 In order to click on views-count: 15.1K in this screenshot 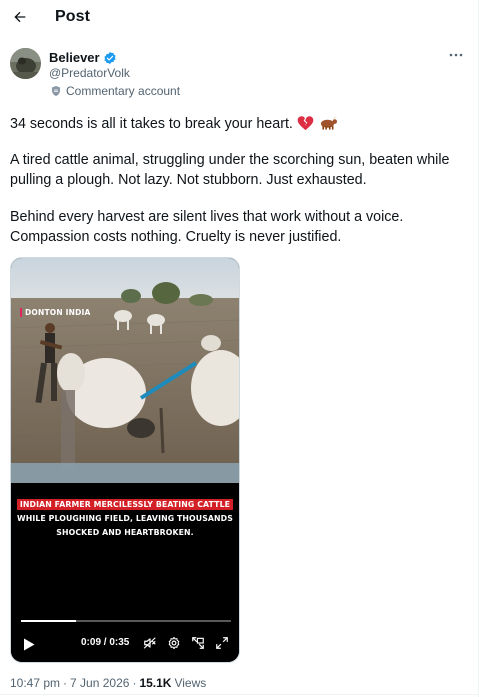, I will do `click(155, 683)`.